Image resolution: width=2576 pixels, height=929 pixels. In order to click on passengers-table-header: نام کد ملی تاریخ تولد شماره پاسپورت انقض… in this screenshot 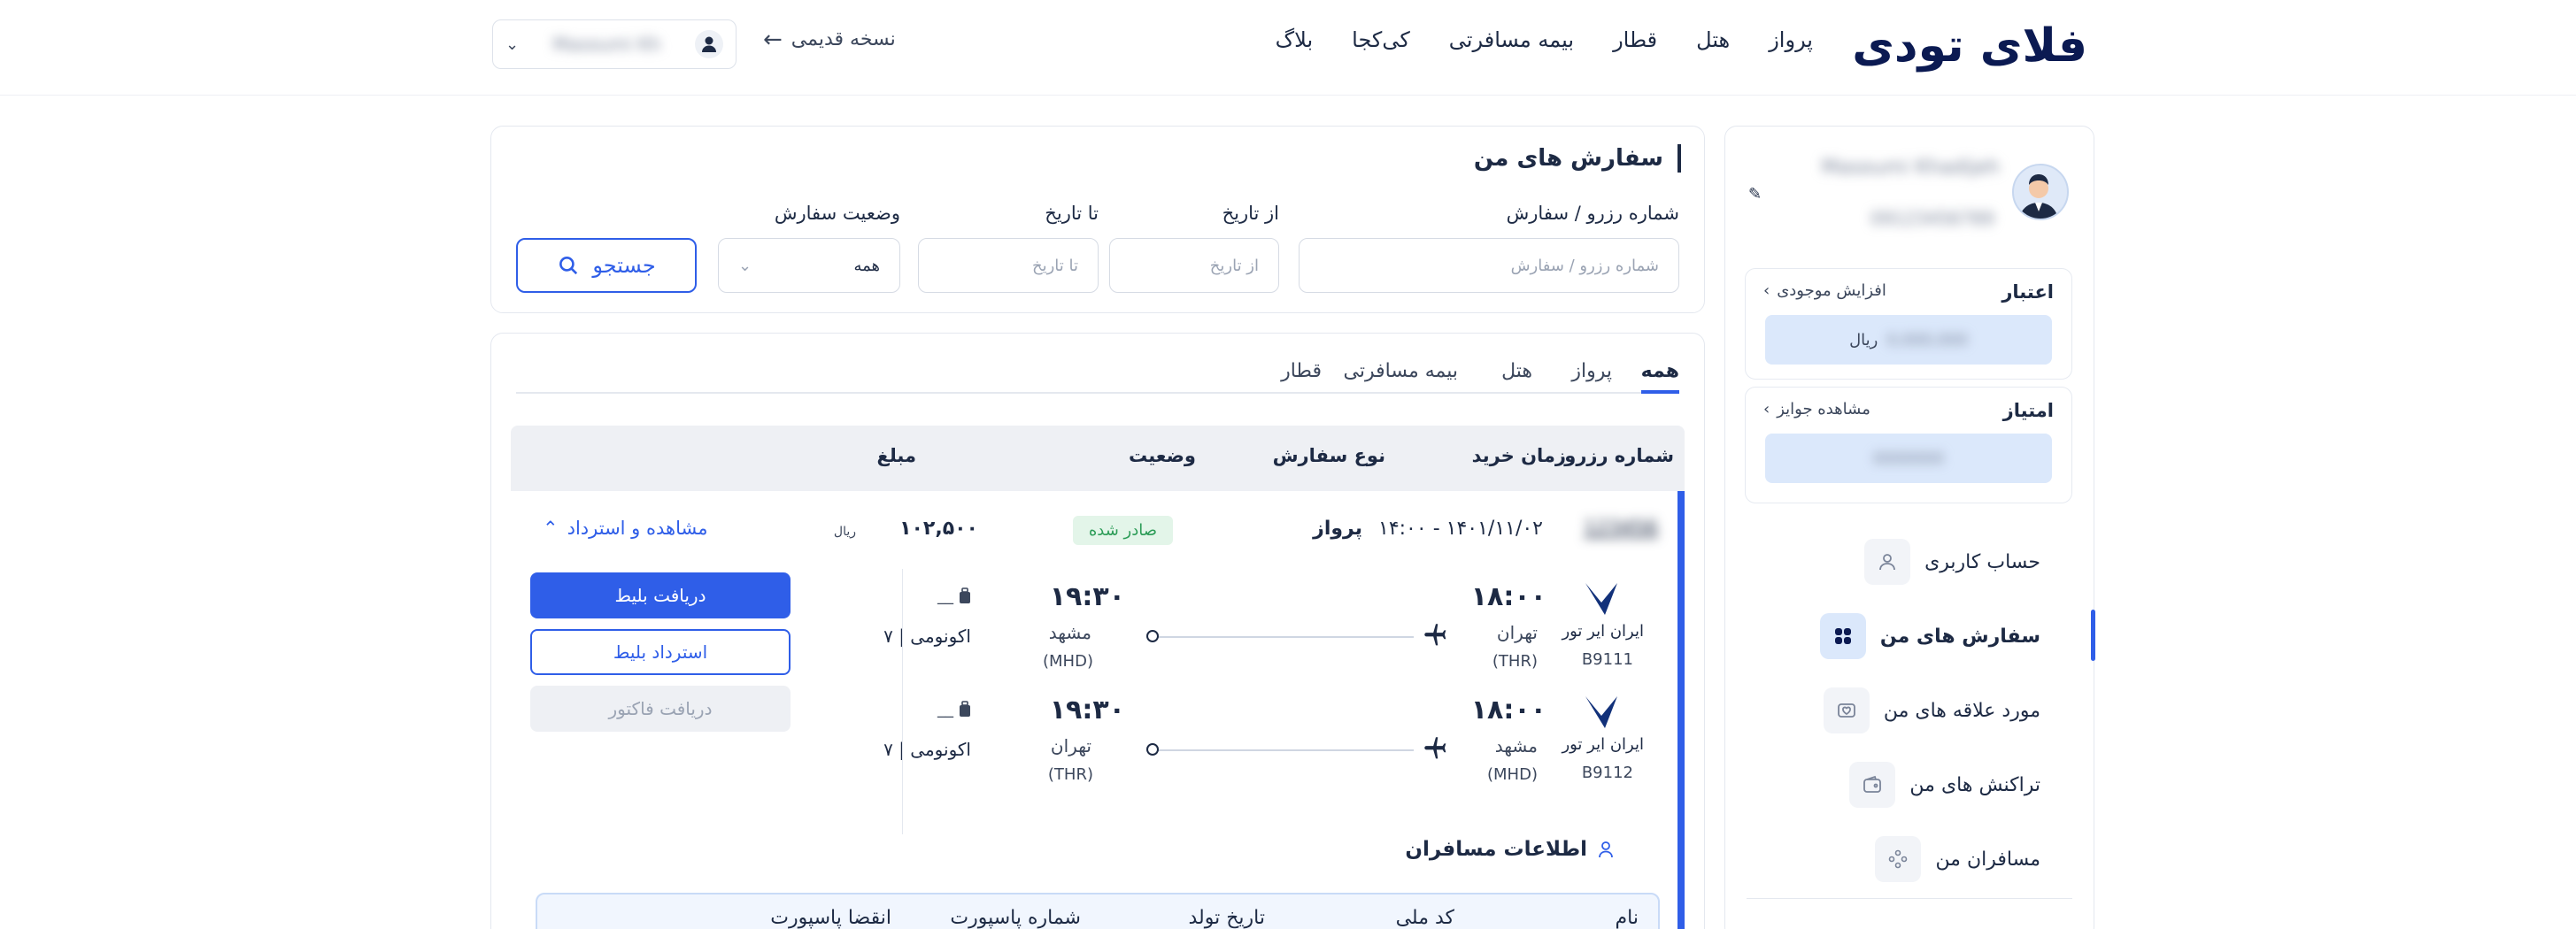, I will do `click(1098, 911)`.